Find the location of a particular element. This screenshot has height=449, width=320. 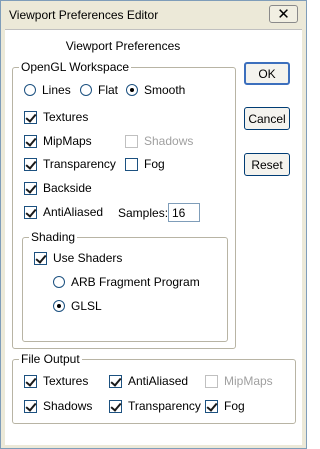

output-checkbox-textures: Textures is located at coordinates (56, 381).